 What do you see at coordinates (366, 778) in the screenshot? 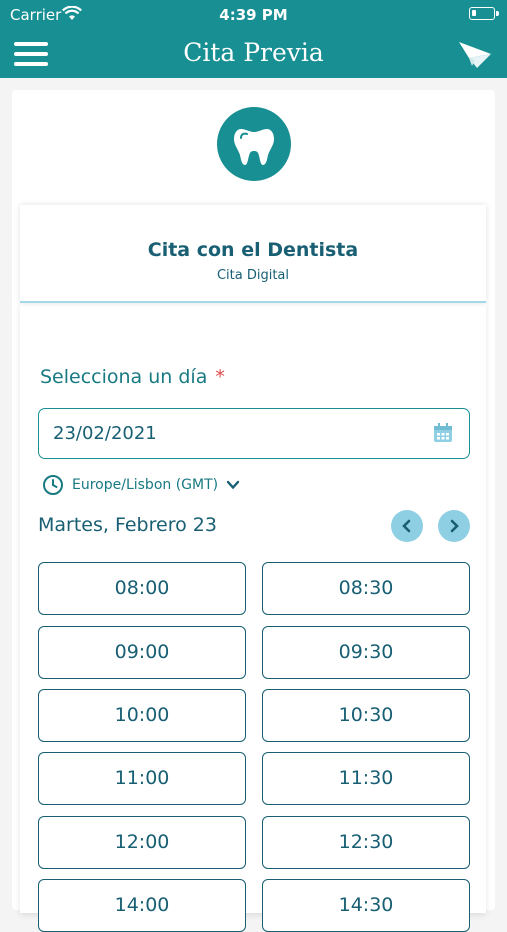
I see `time-slot-button: 11:30` at bounding box center [366, 778].